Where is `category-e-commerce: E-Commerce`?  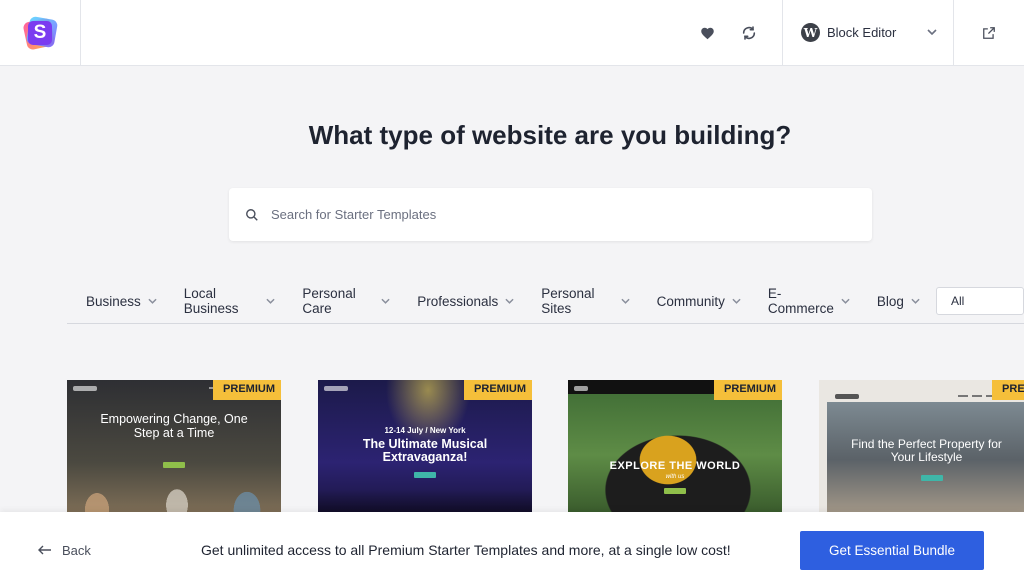 category-e-commerce: E-Commerce is located at coordinates (803, 301).